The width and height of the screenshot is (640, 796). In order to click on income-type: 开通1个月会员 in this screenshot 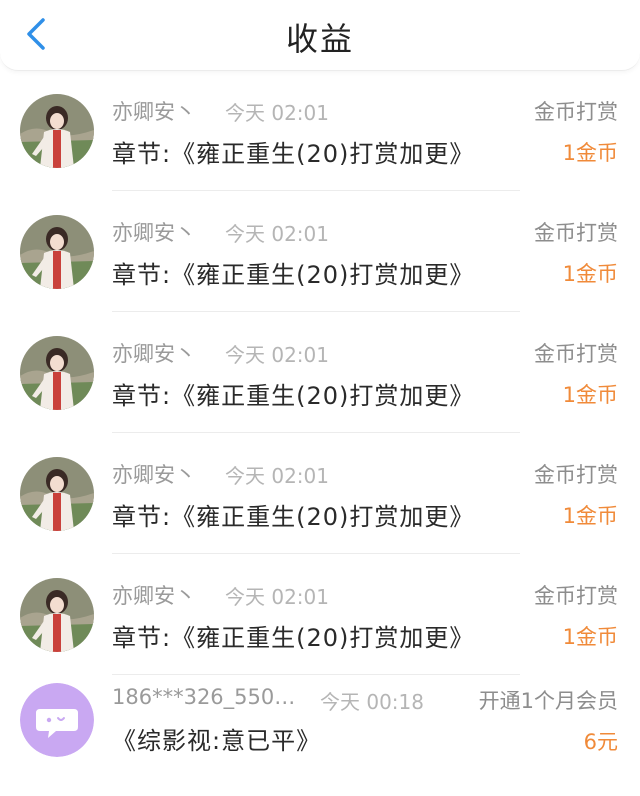, I will do `click(548, 701)`.